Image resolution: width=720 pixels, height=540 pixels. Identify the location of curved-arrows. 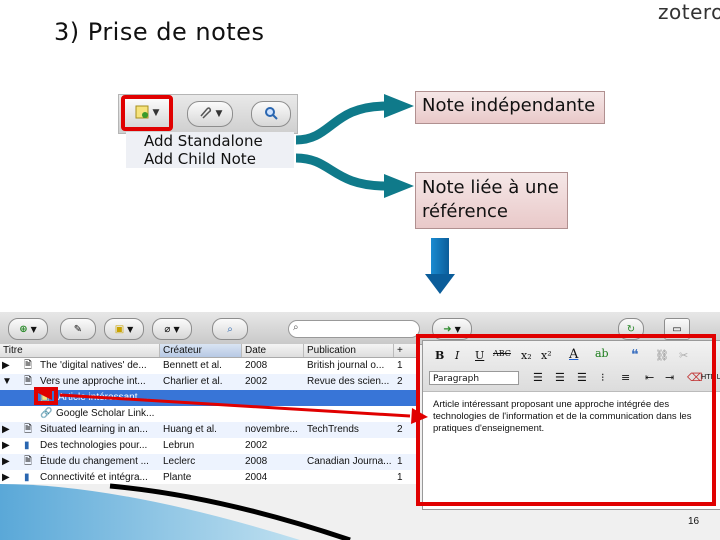
(354, 146).